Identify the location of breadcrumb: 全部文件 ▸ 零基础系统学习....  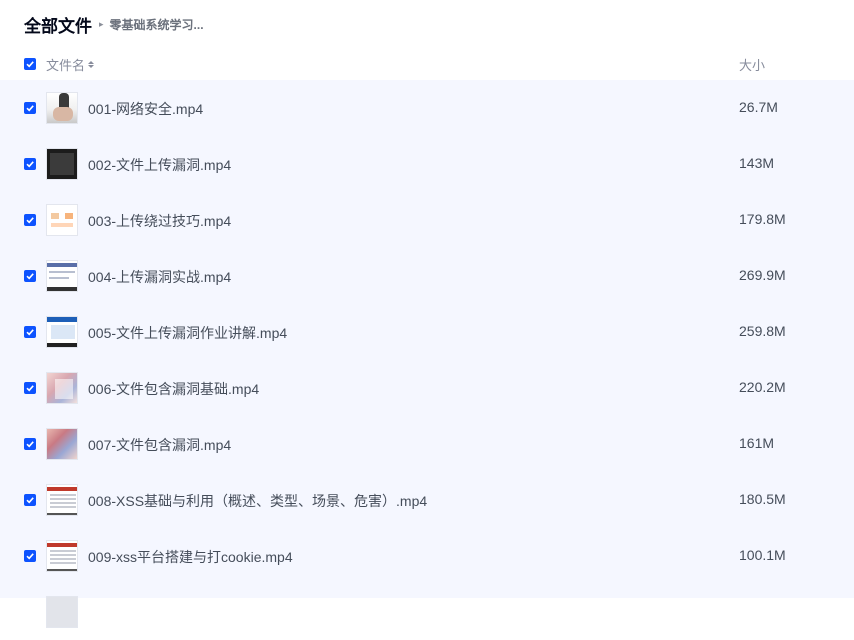
(114, 24).